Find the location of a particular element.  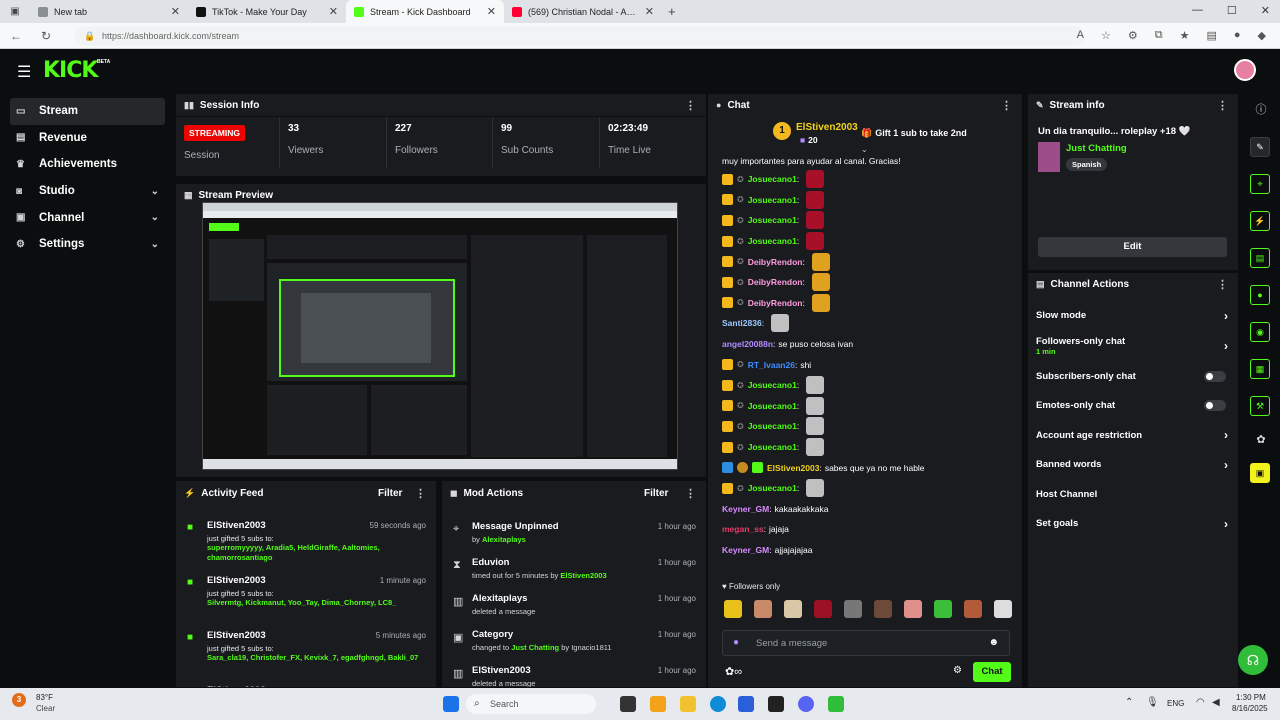

favorite-star-icon: ☆ is located at coordinates (1106, 35).